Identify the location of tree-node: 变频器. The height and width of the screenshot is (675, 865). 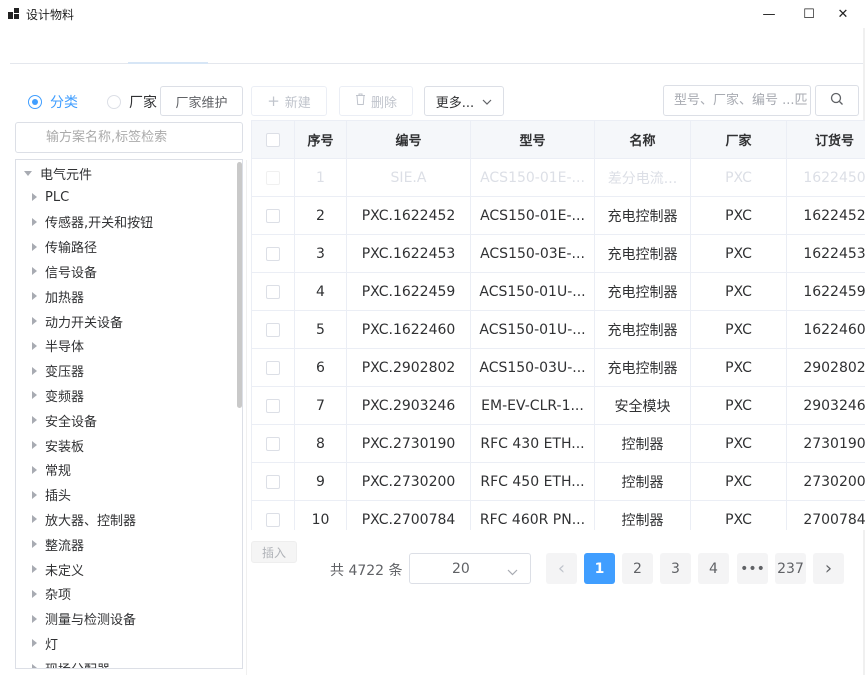
(58, 395).